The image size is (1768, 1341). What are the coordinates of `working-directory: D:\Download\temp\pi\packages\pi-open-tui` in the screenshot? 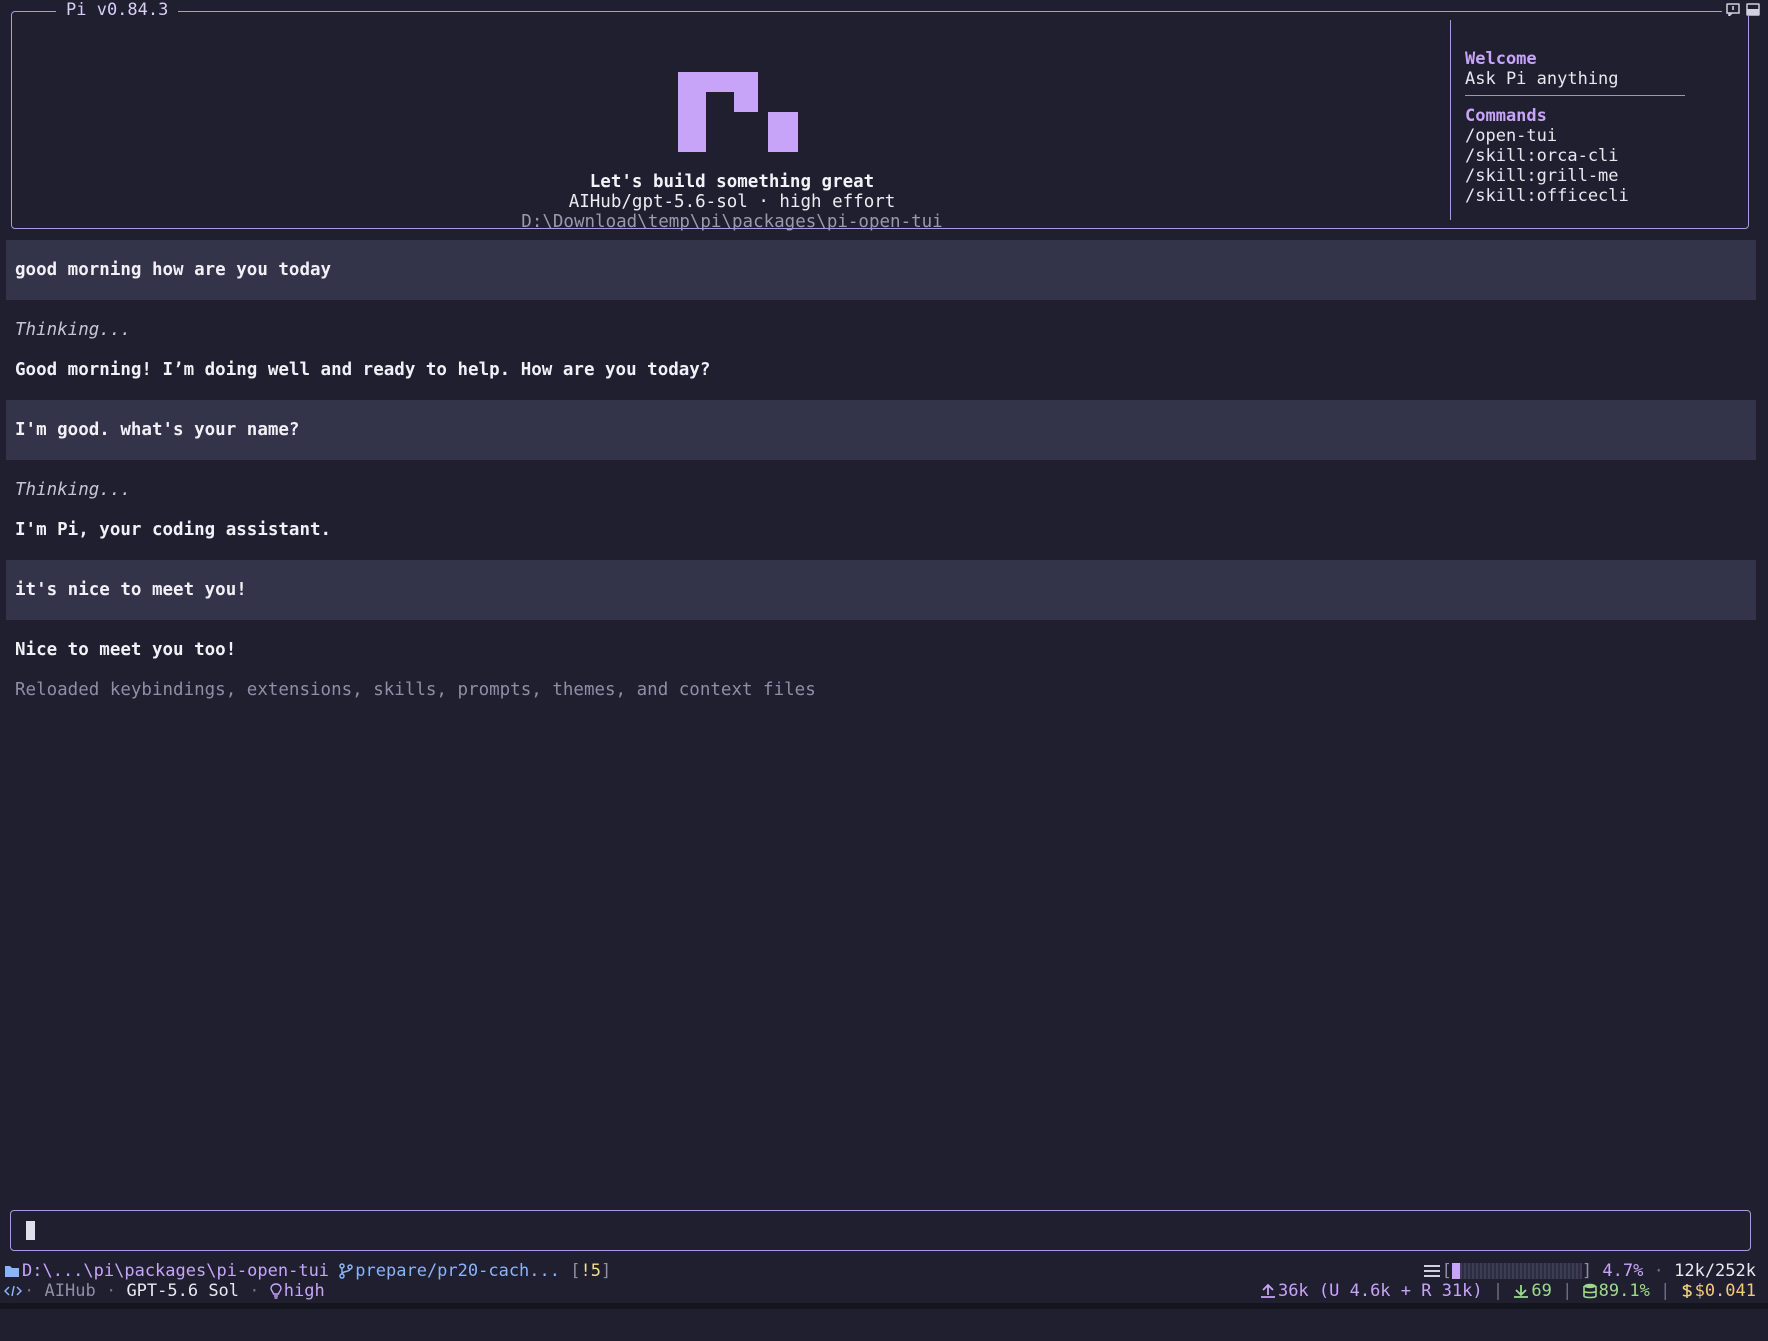 It's located at (732, 222).